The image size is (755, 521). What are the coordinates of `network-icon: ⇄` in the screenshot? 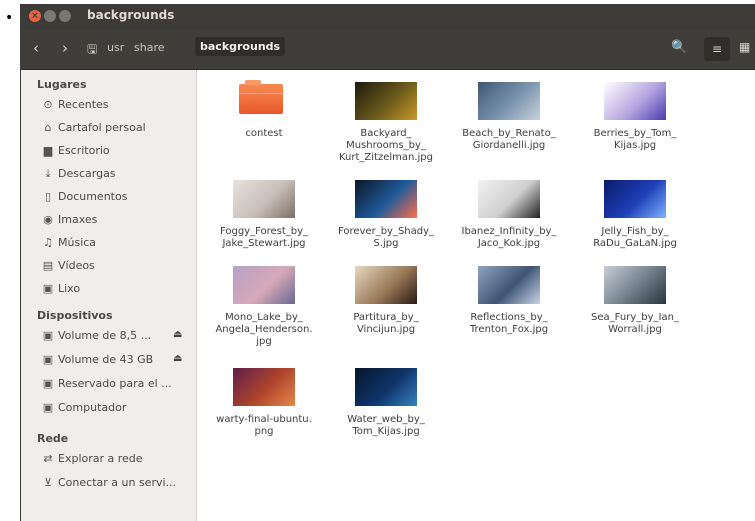 It's located at (48, 458).